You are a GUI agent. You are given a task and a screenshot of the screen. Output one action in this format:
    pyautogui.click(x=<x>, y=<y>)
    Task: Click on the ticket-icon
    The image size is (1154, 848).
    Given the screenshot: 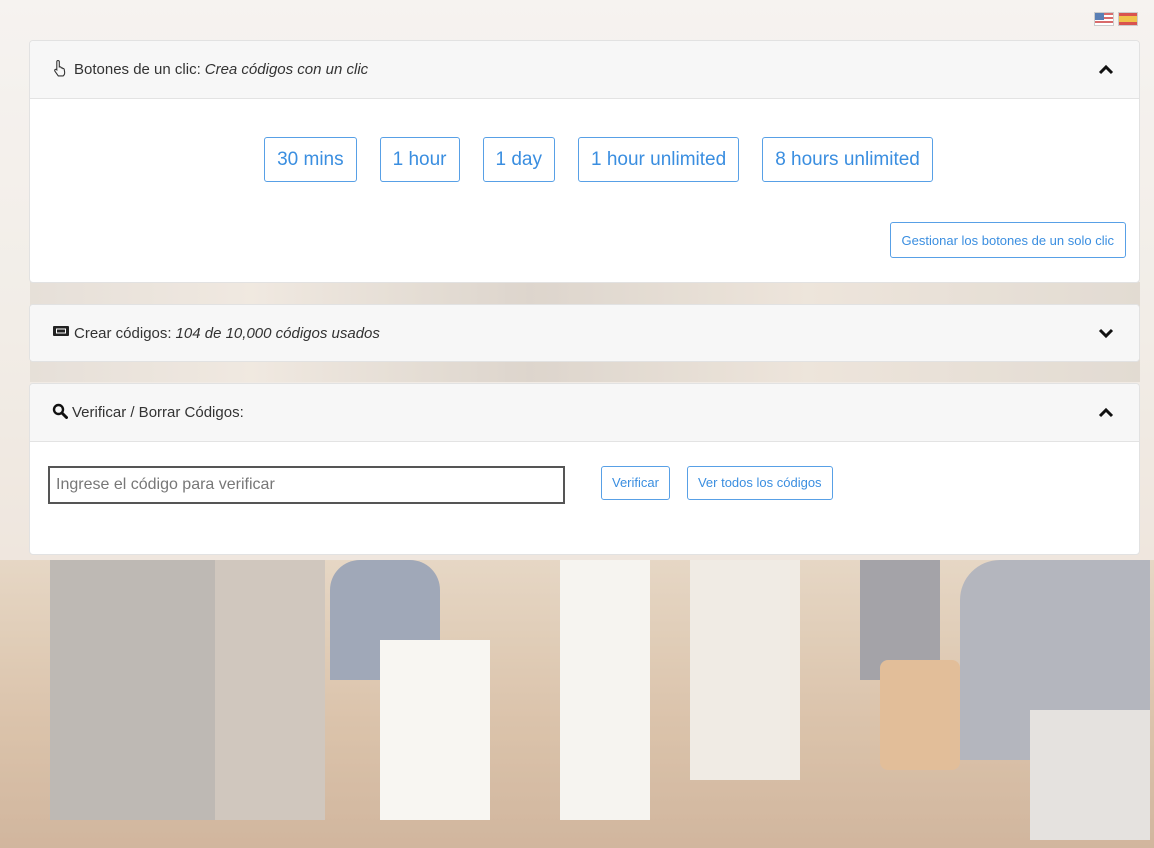 What is the action you would take?
    pyautogui.click(x=61, y=333)
    